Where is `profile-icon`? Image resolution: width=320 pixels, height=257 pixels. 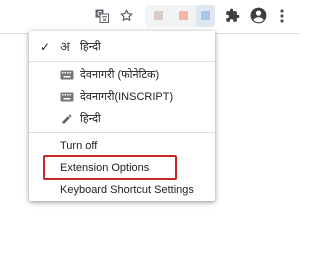 profile-icon is located at coordinates (258, 15).